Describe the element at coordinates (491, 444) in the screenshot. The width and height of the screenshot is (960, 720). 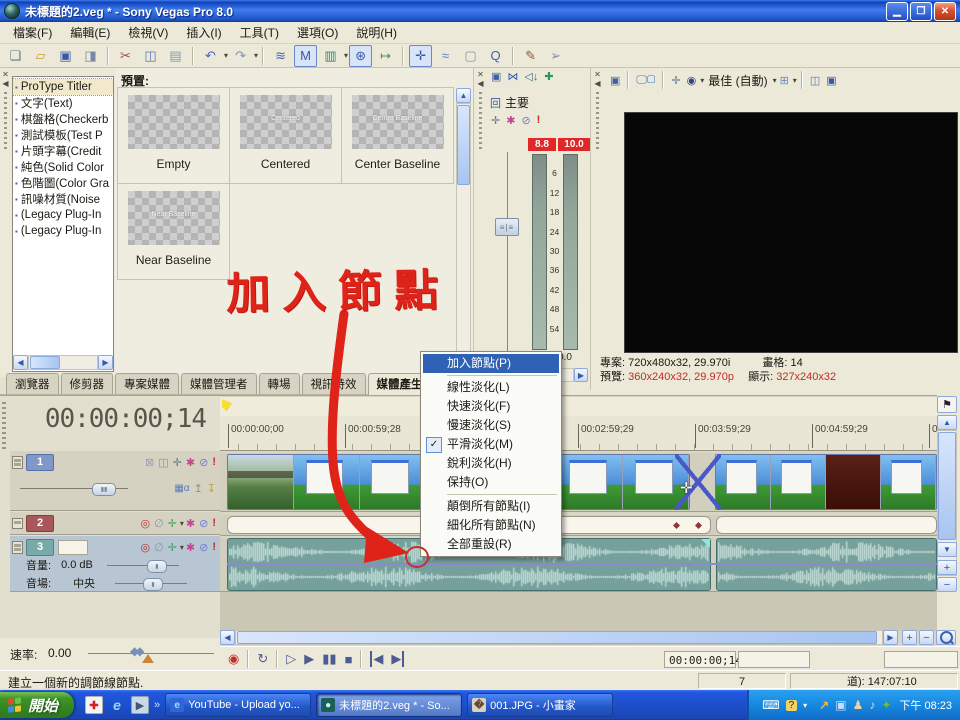
I see `context-menu-item: 平滑淡化(M) ✓` at that location.